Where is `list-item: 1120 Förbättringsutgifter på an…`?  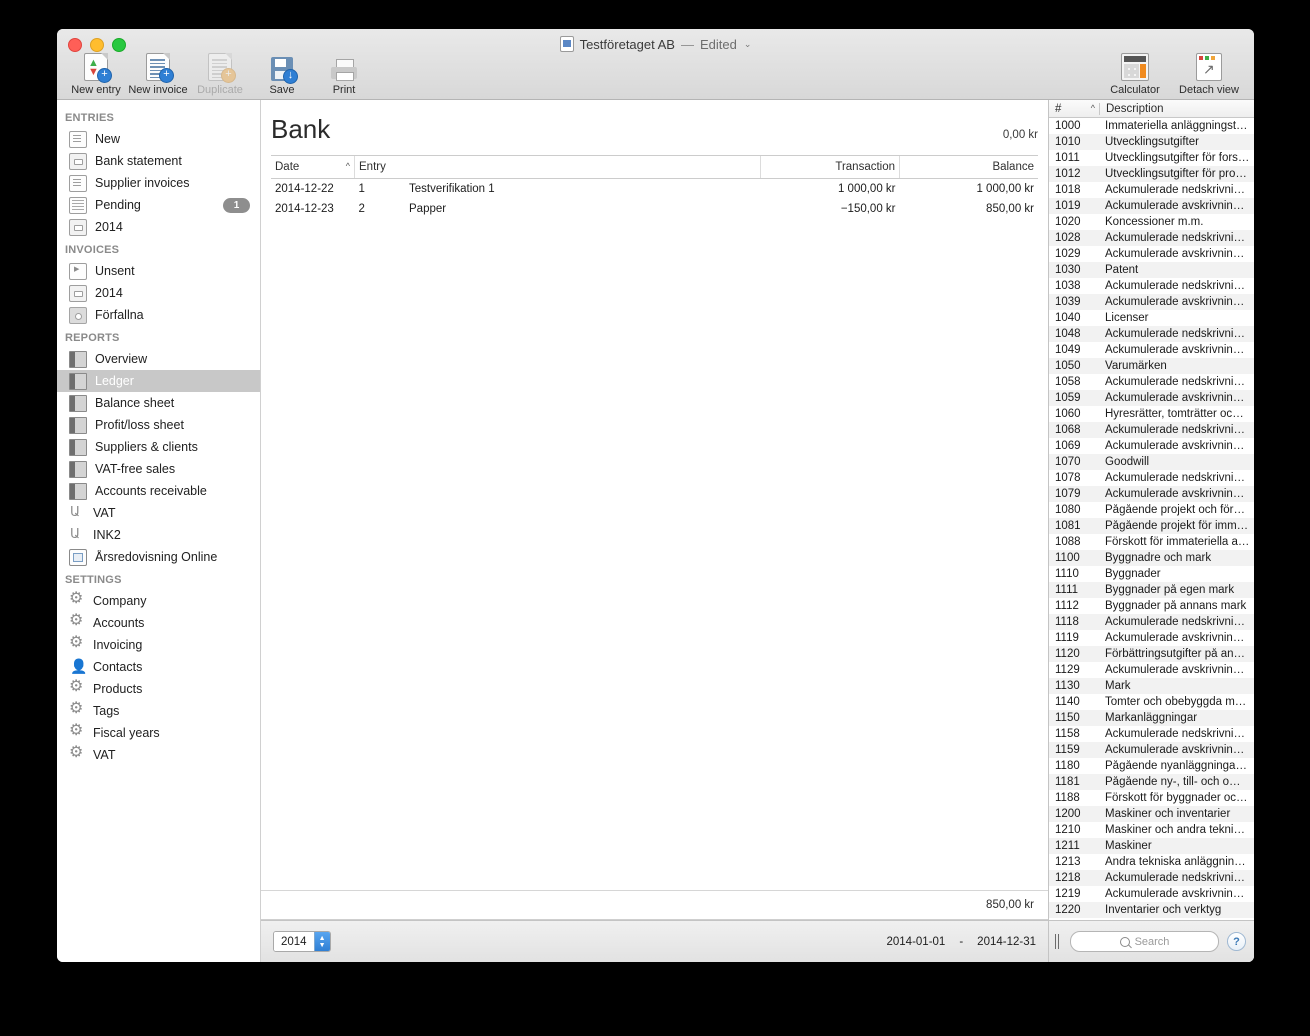
list-item: 1120 Förbättringsutgifter på an… is located at coordinates (1151, 654).